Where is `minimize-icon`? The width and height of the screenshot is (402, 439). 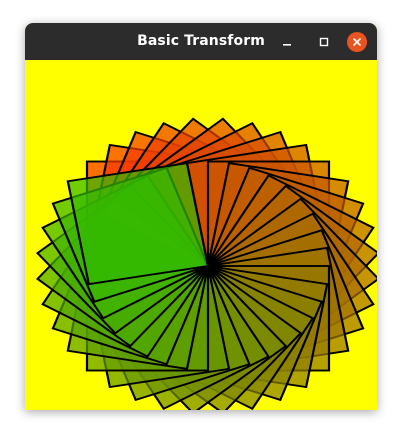
minimize-icon is located at coordinates (287, 45).